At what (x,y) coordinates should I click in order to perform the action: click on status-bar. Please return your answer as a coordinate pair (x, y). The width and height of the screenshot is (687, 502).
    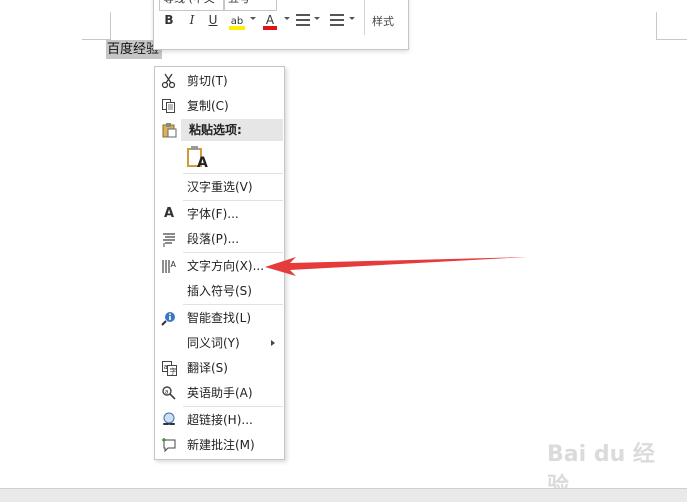
    Looking at the image, I should click on (343, 495).